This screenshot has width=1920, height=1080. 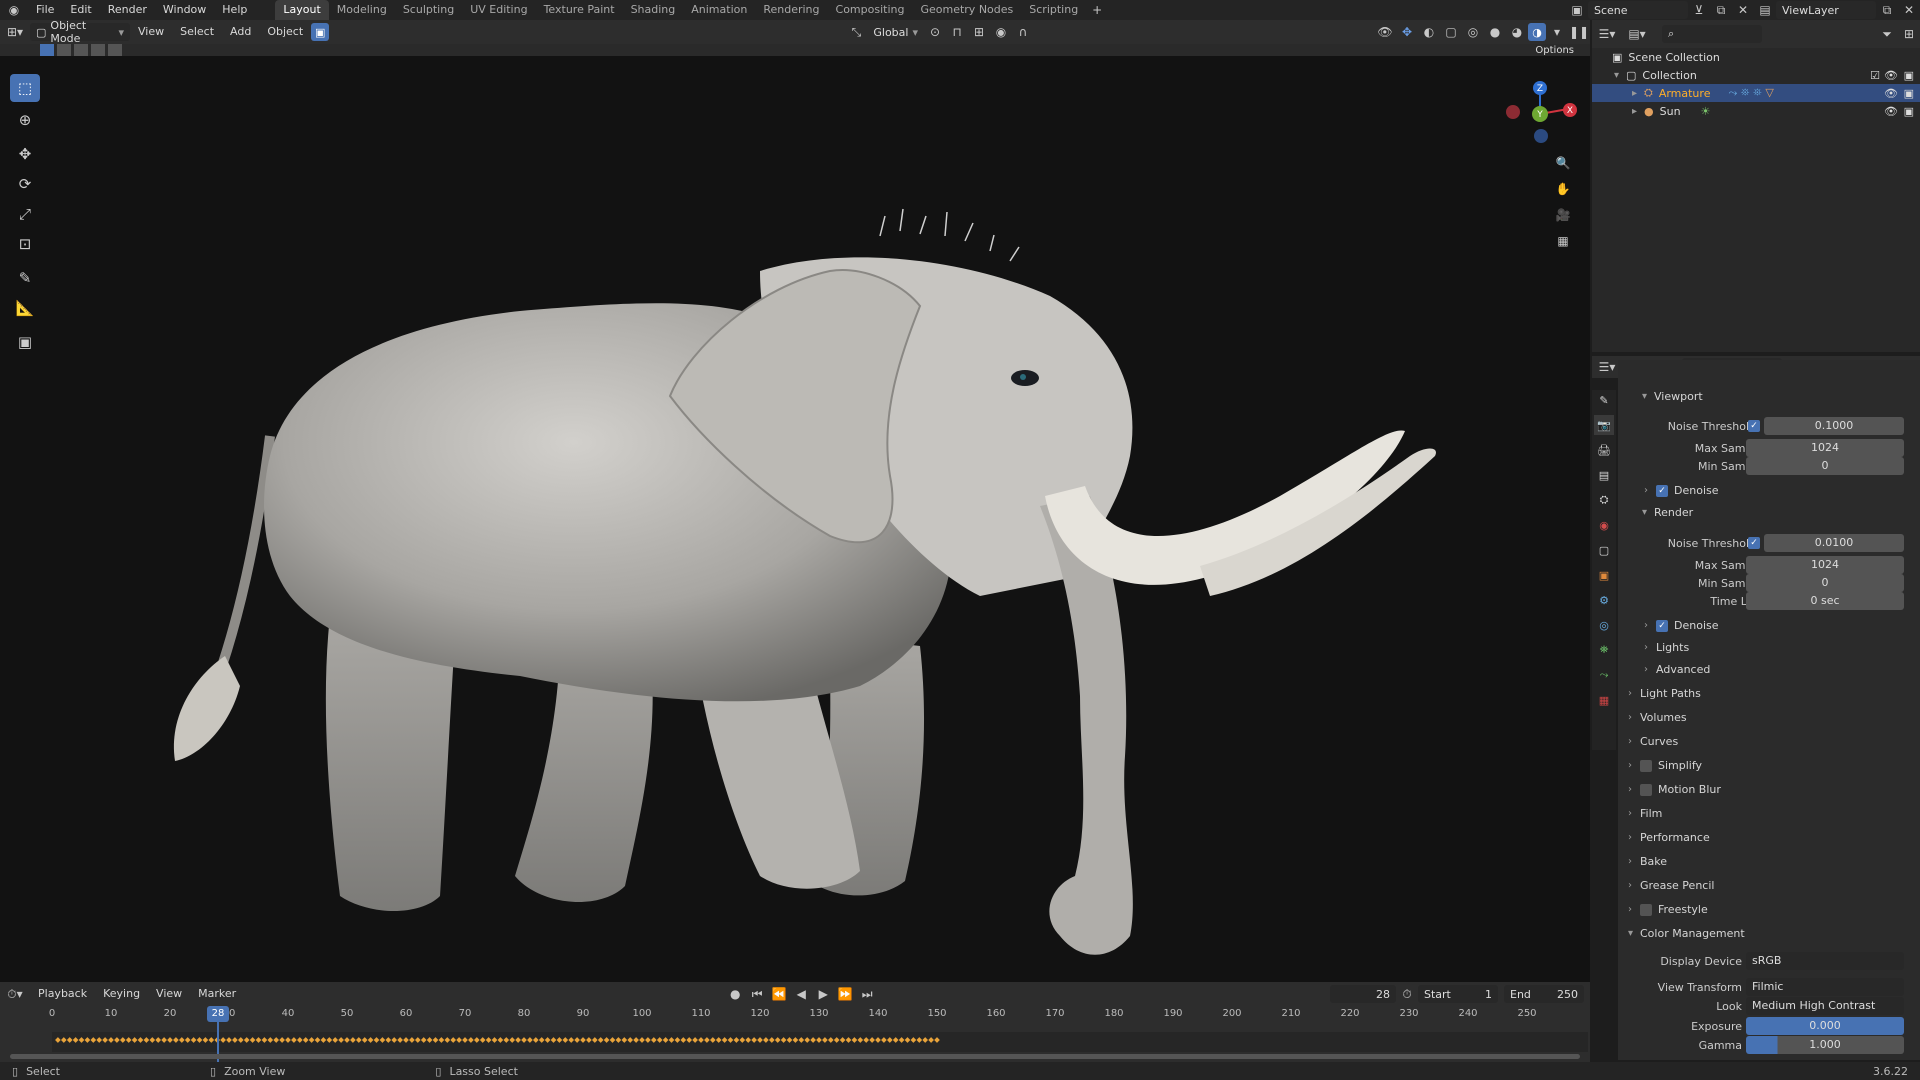 What do you see at coordinates (1681, 625) in the screenshot?
I see `render-denoise-header: › ✓ Denoise` at bounding box center [1681, 625].